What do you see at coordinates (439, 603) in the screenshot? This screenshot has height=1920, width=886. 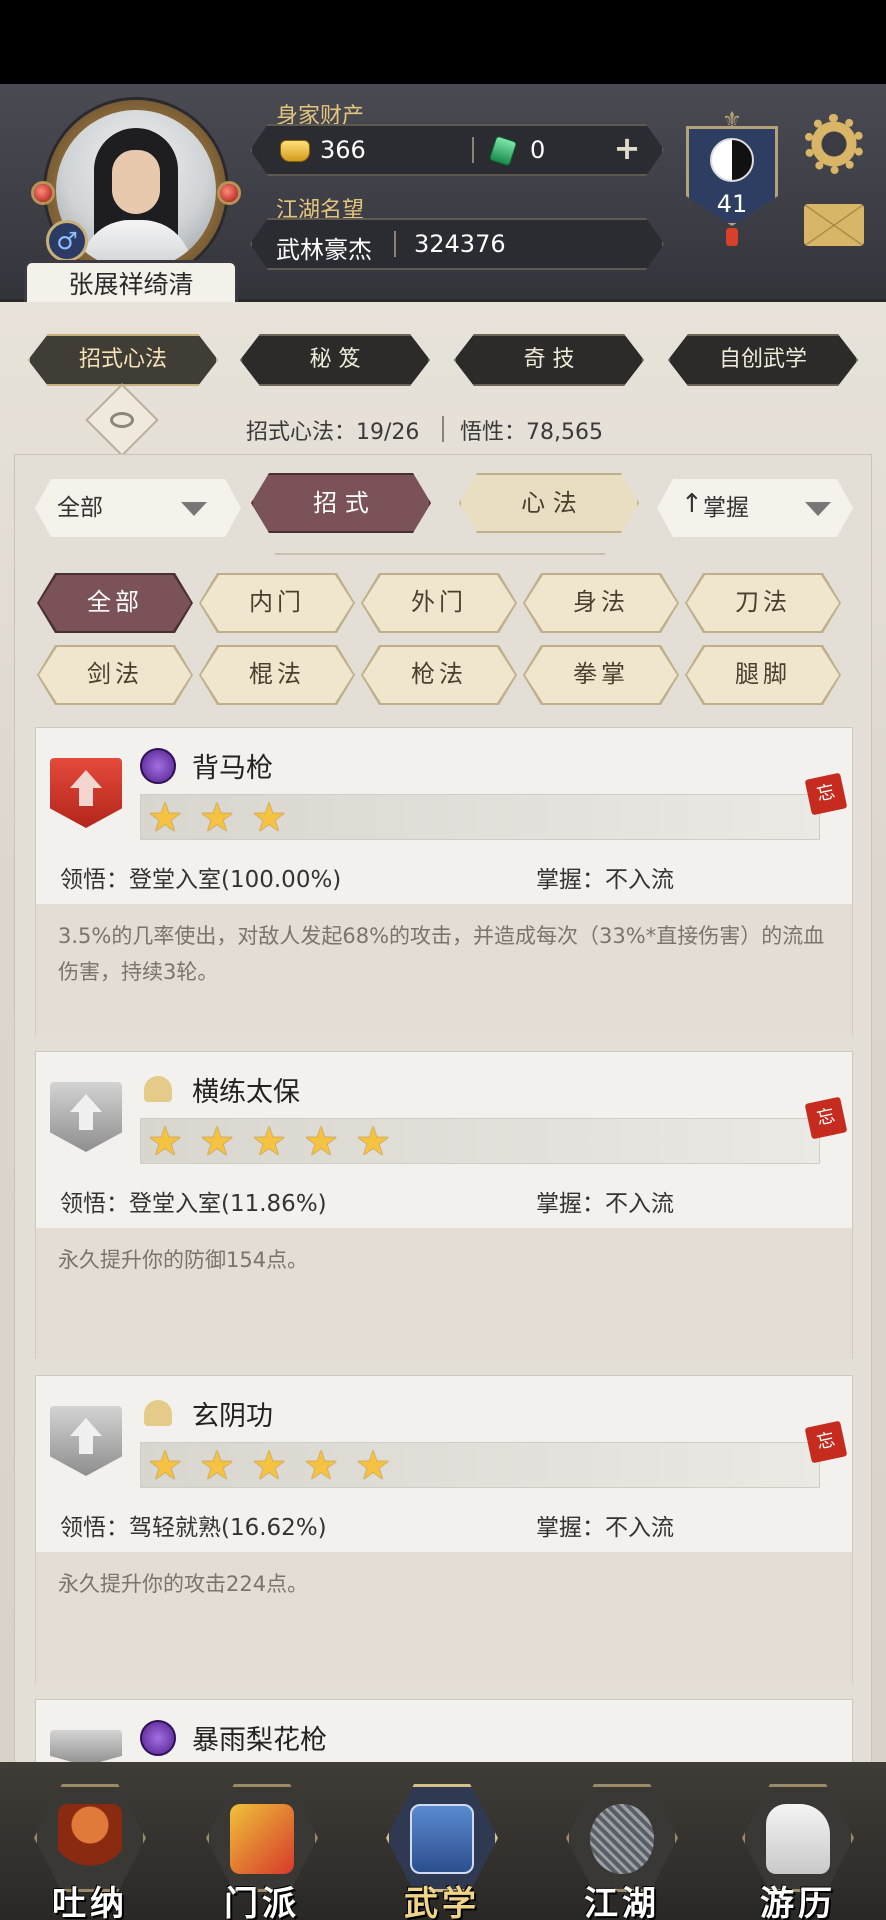 I see `chip-outer: 外门` at bounding box center [439, 603].